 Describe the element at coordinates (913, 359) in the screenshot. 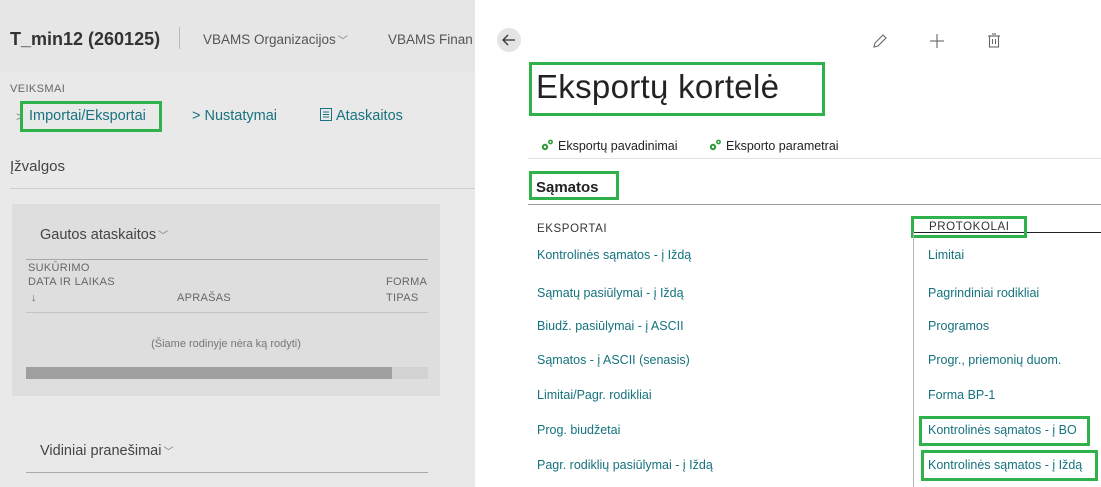

I see `column-separator` at that location.